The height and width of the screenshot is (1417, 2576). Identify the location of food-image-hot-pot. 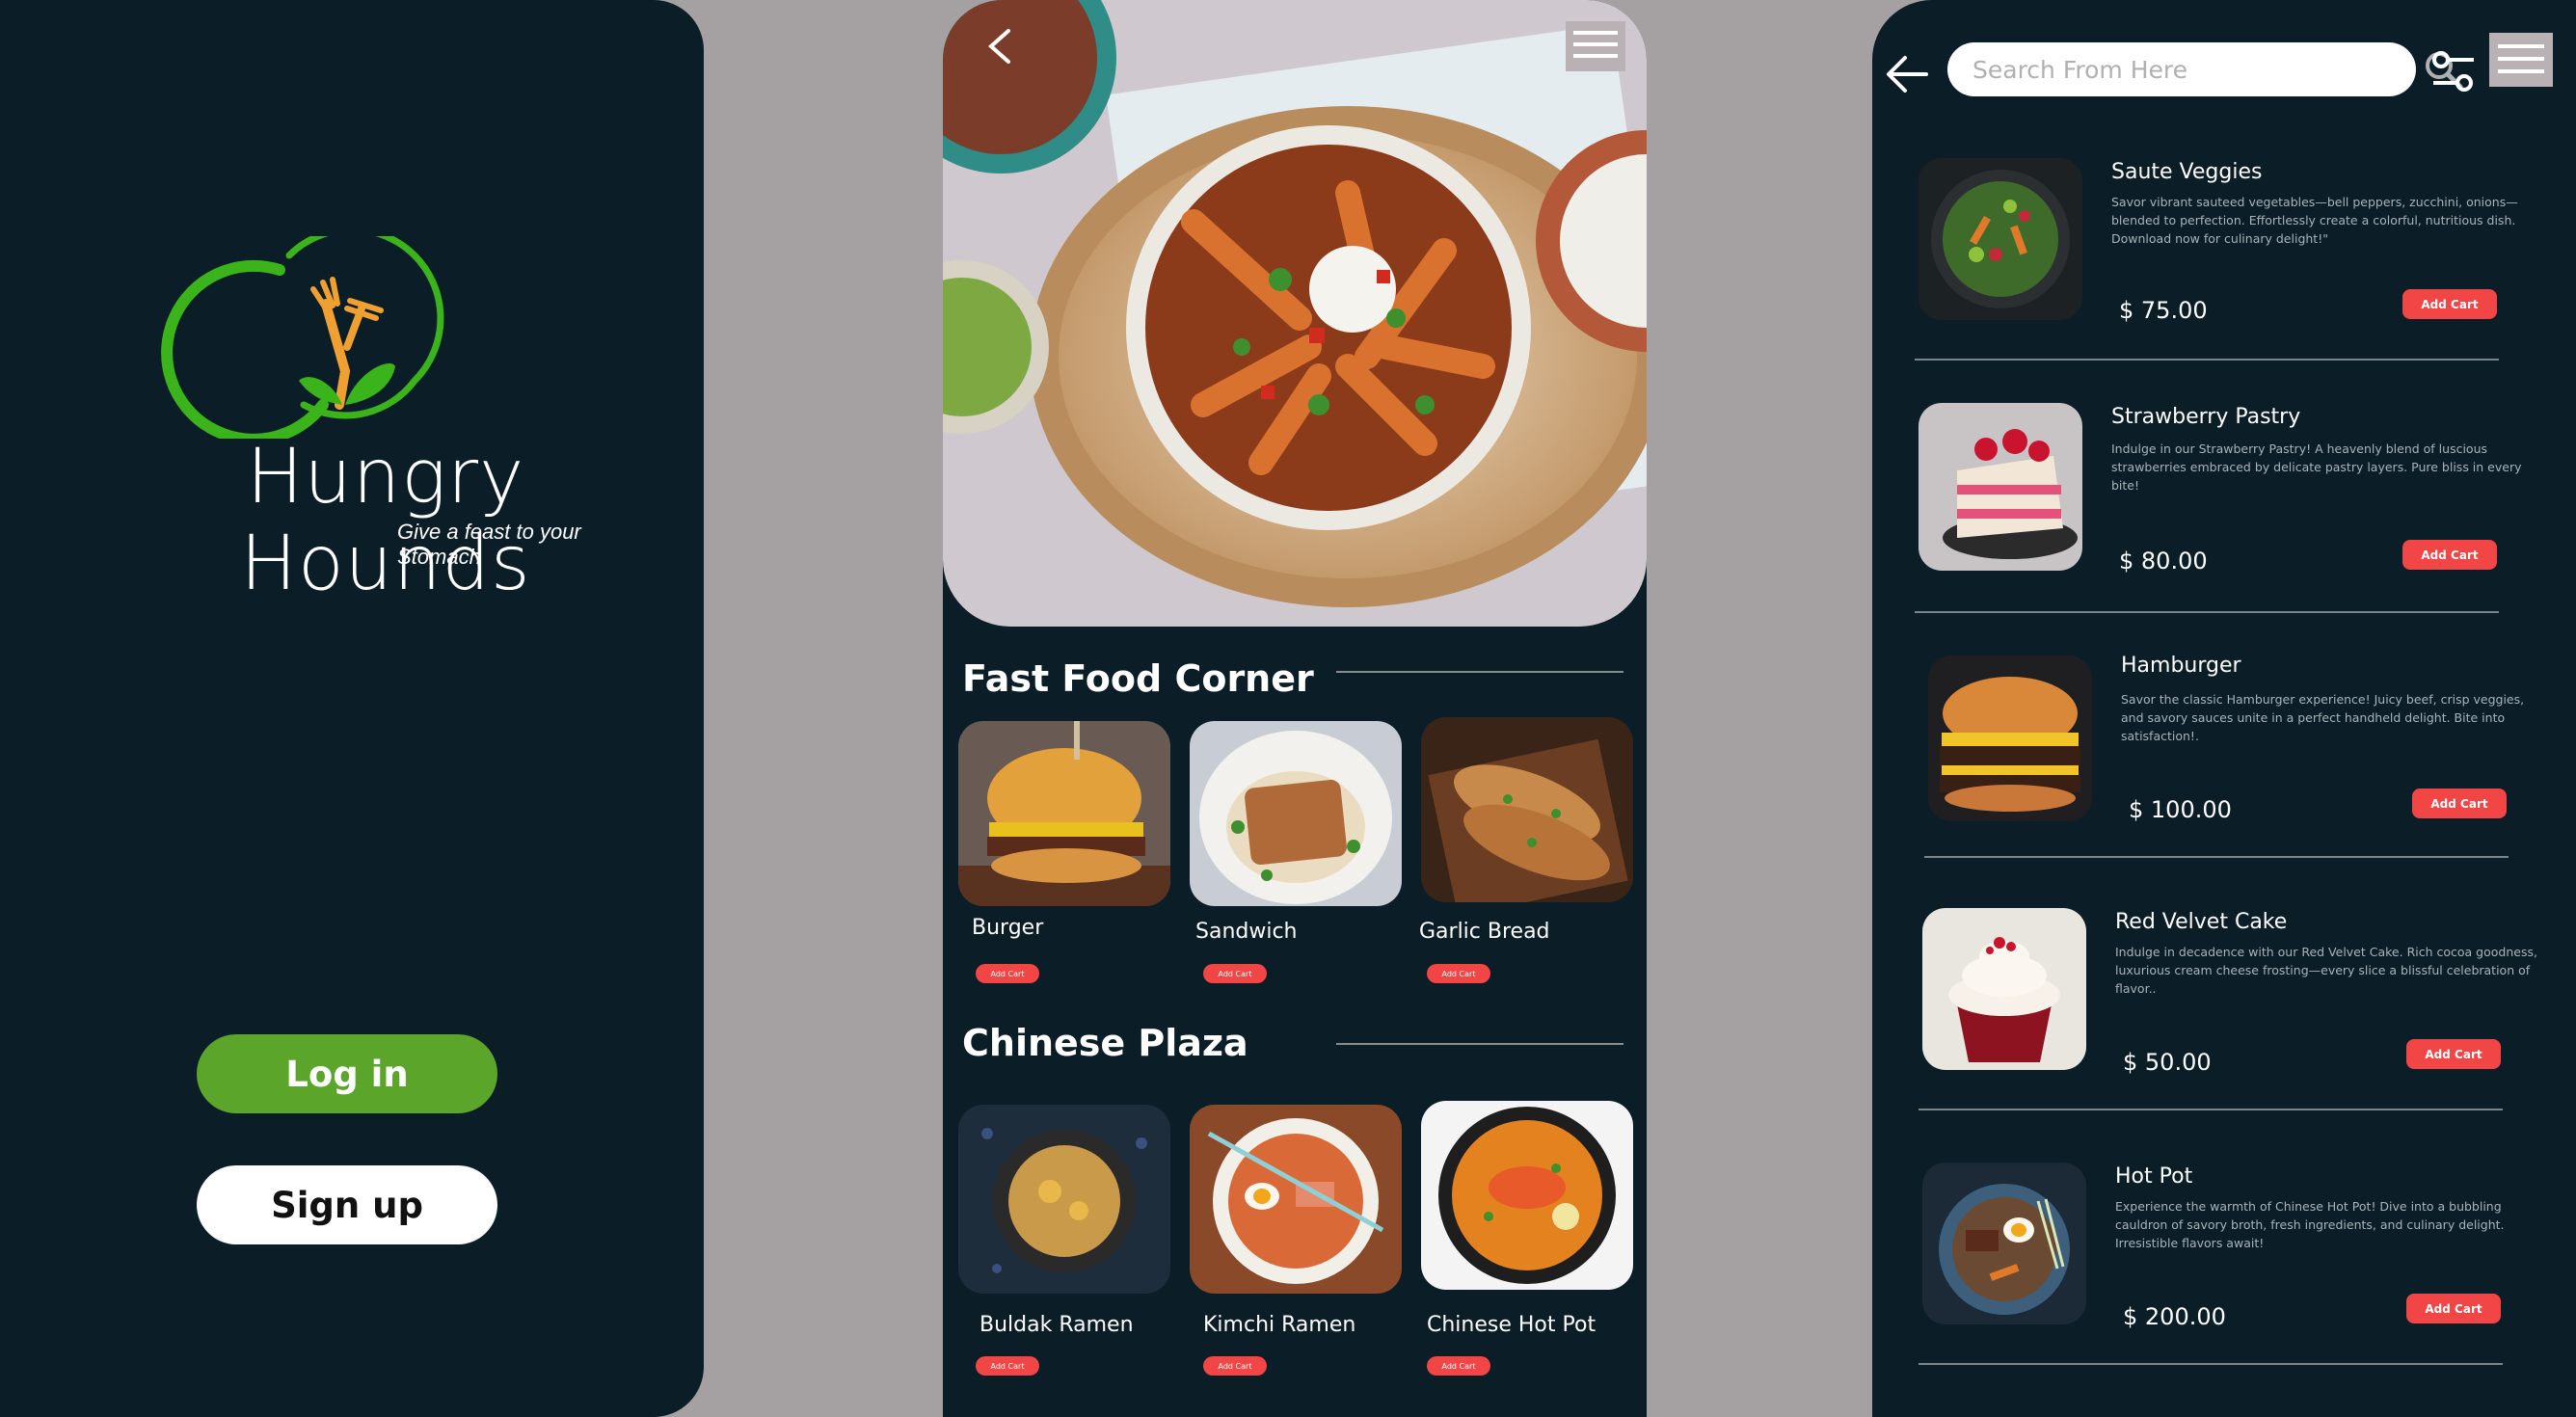
(2004, 1243).